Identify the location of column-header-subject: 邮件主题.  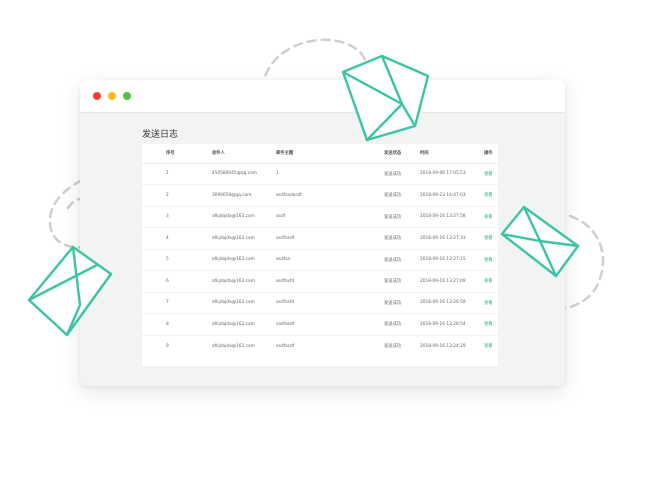
(330, 154).